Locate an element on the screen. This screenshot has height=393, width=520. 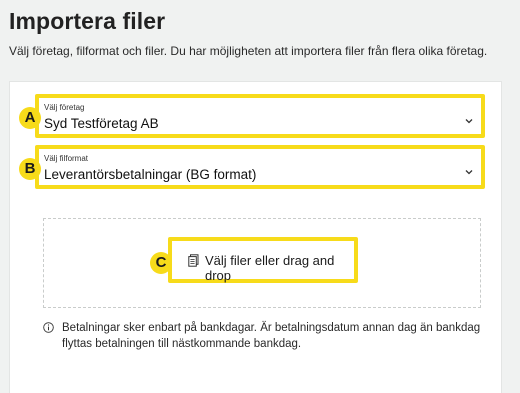
marker-a: A is located at coordinates (30, 118).